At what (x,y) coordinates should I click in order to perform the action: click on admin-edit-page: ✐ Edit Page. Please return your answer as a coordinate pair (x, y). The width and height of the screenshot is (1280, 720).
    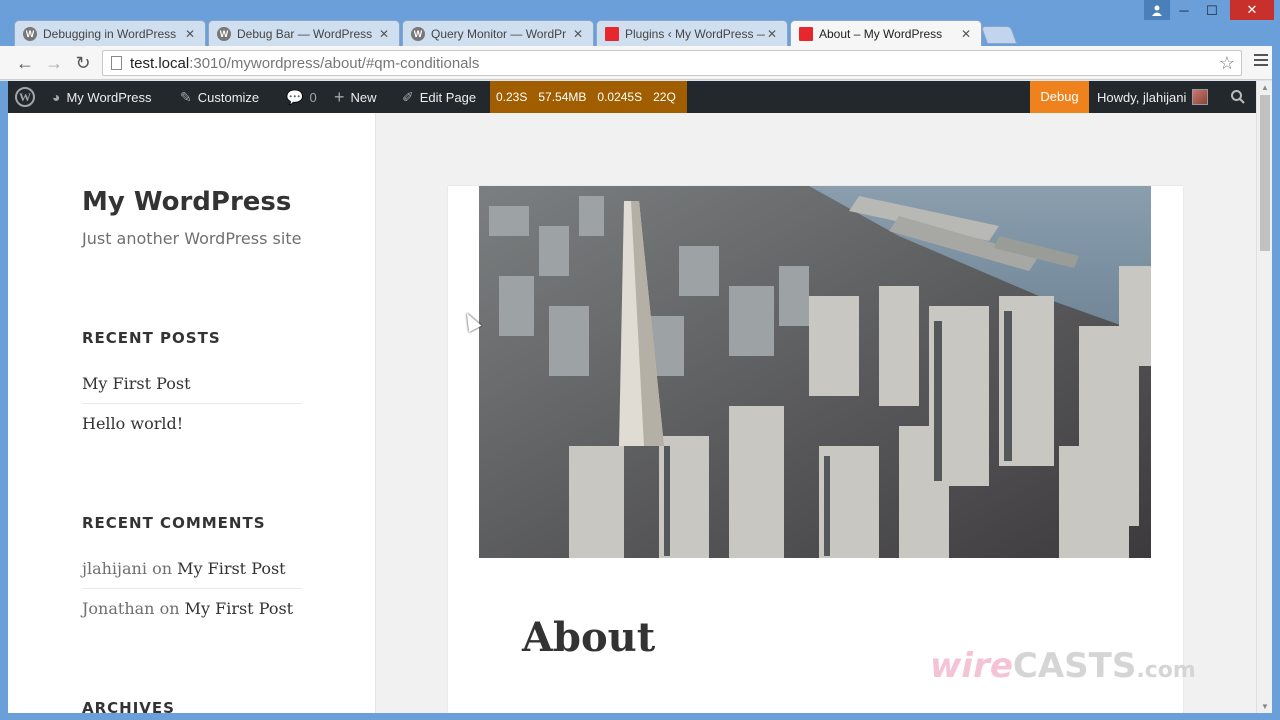
    Looking at the image, I should click on (439, 97).